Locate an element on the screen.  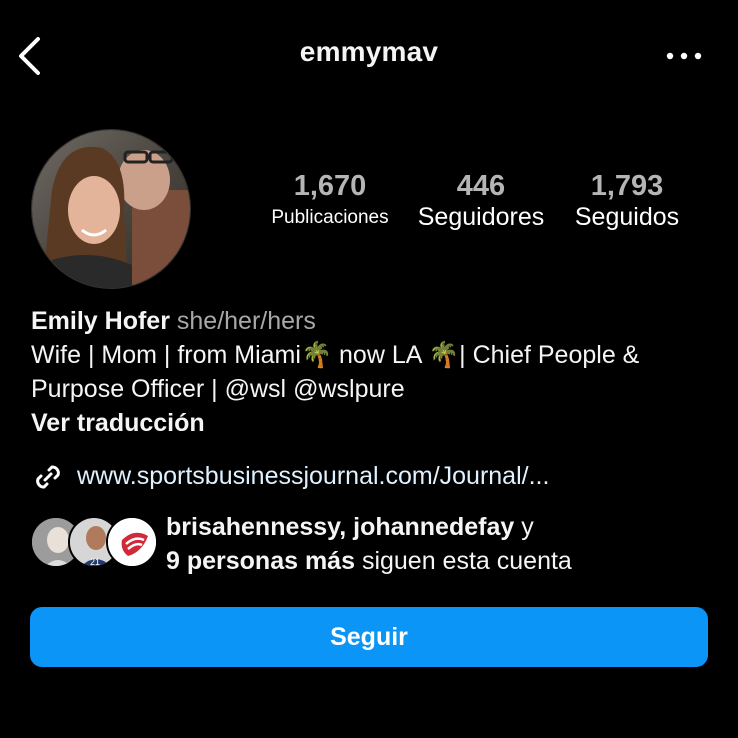
followers-label: Seguidores is located at coordinates (481, 217).